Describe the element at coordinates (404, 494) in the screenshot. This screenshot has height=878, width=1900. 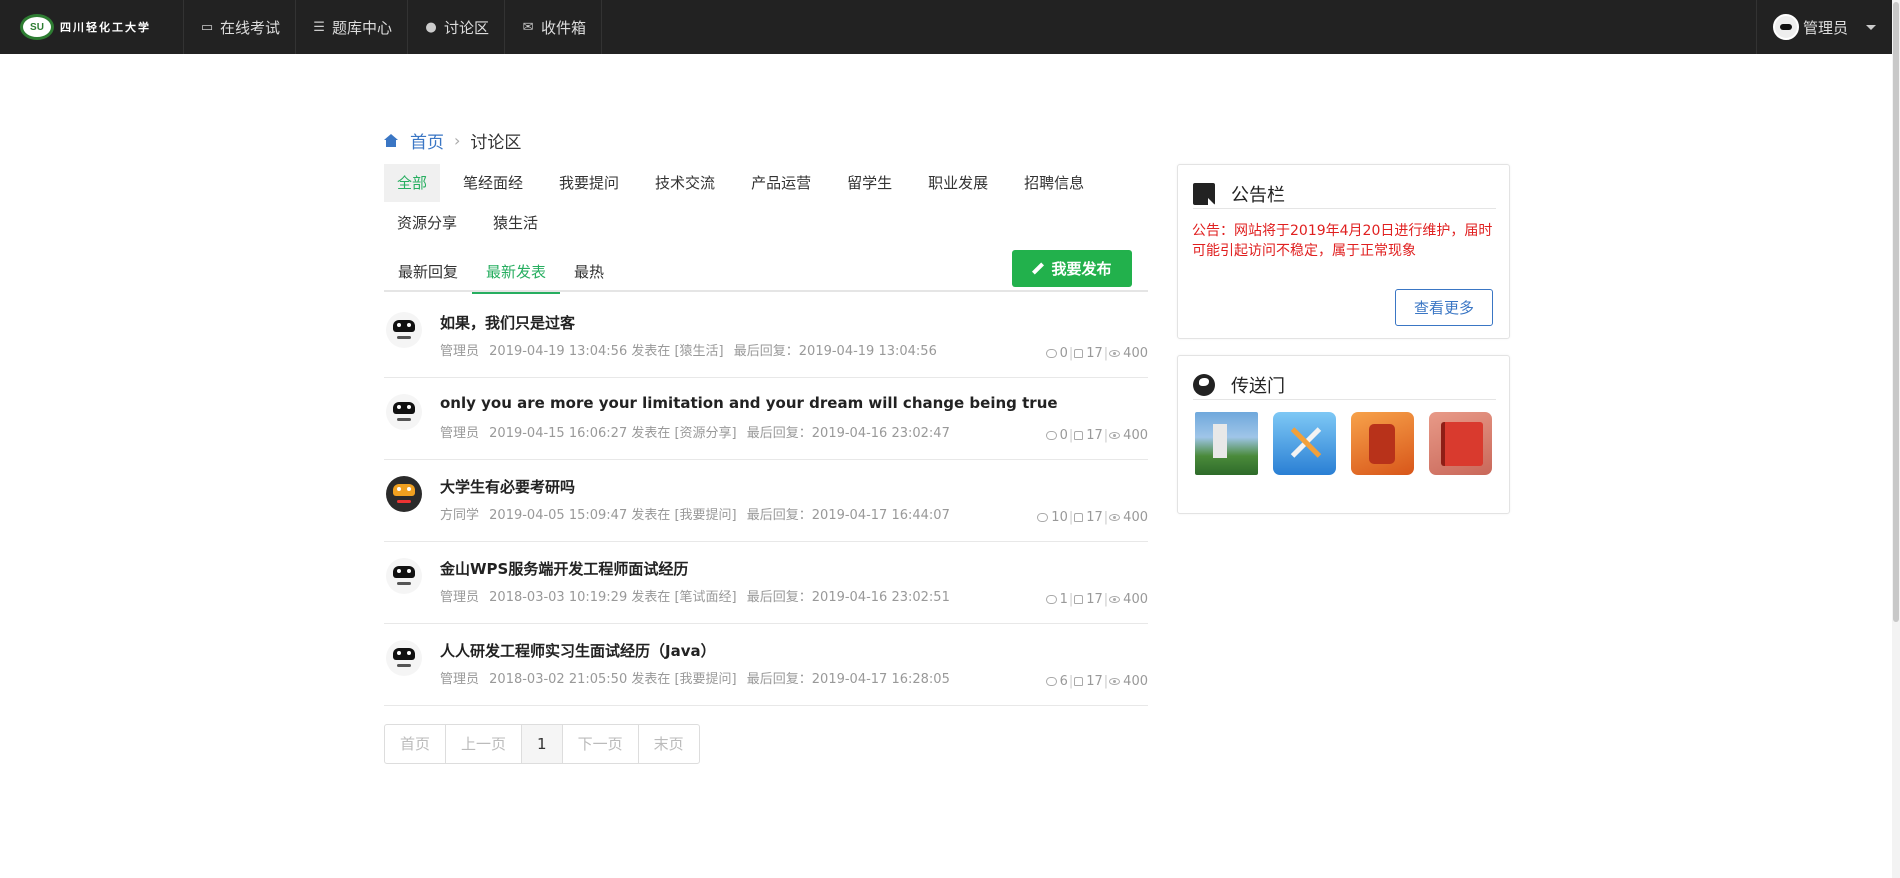
I see `cartoon-avatar` at that location.